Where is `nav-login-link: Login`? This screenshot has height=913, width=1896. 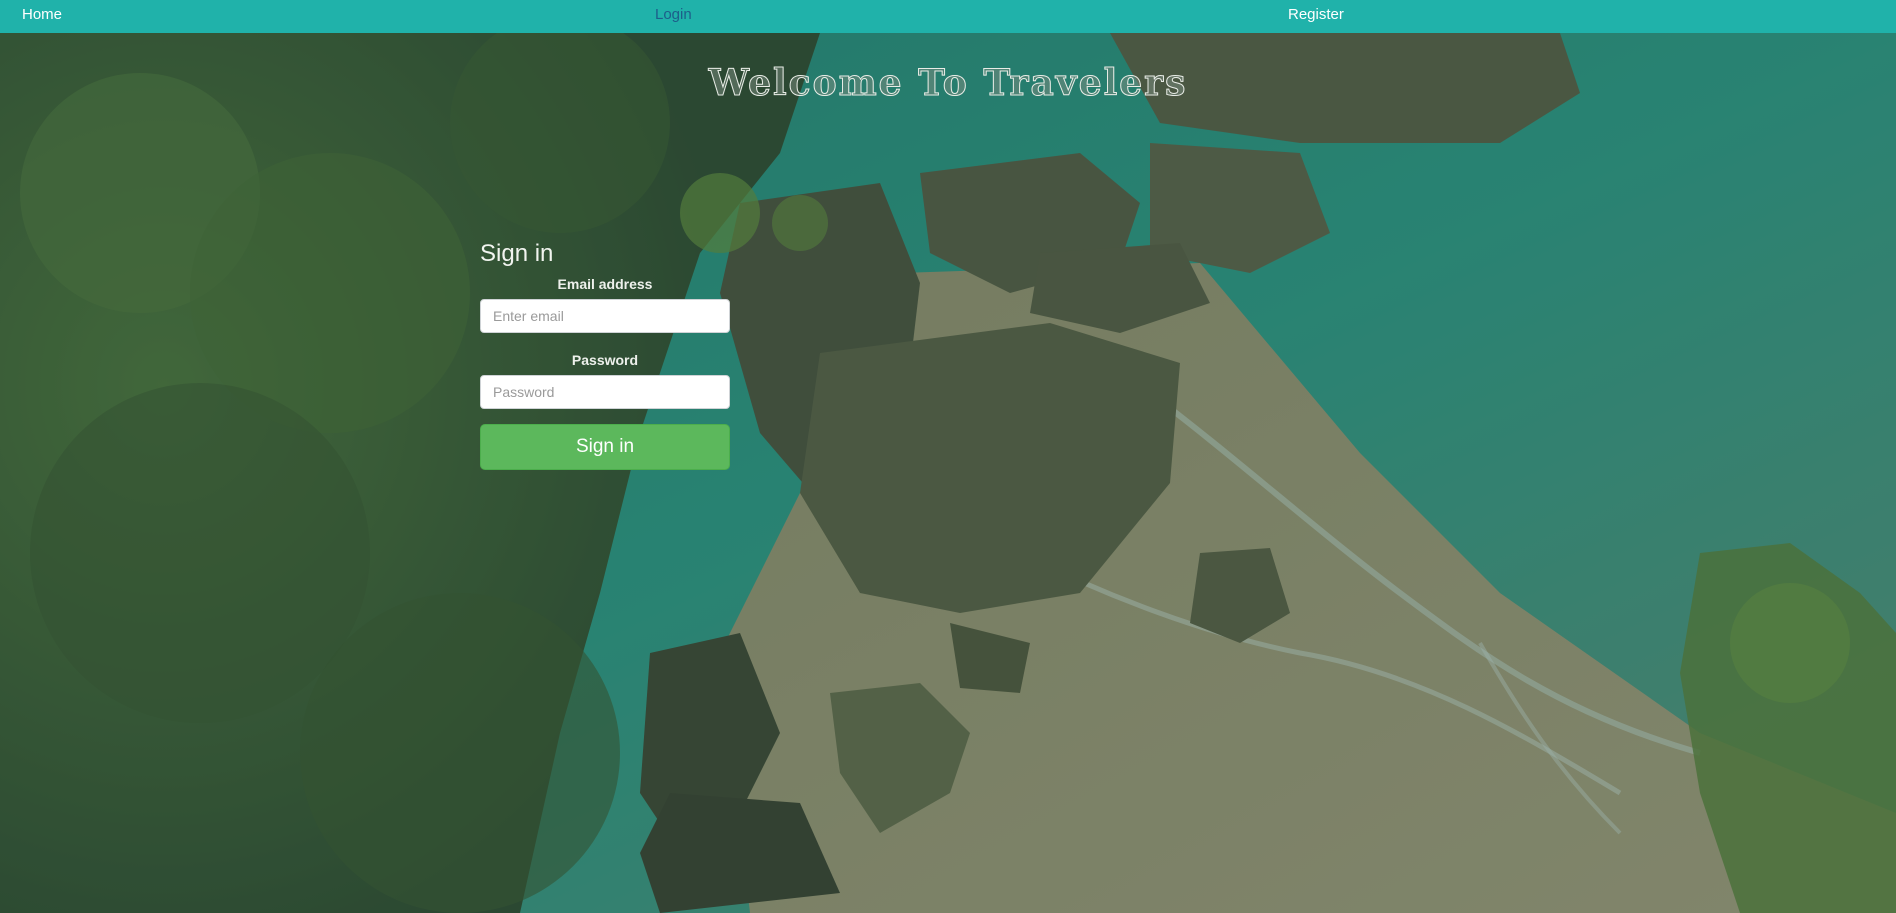 nav-login-link: Login is located at coordinates (673, 14).